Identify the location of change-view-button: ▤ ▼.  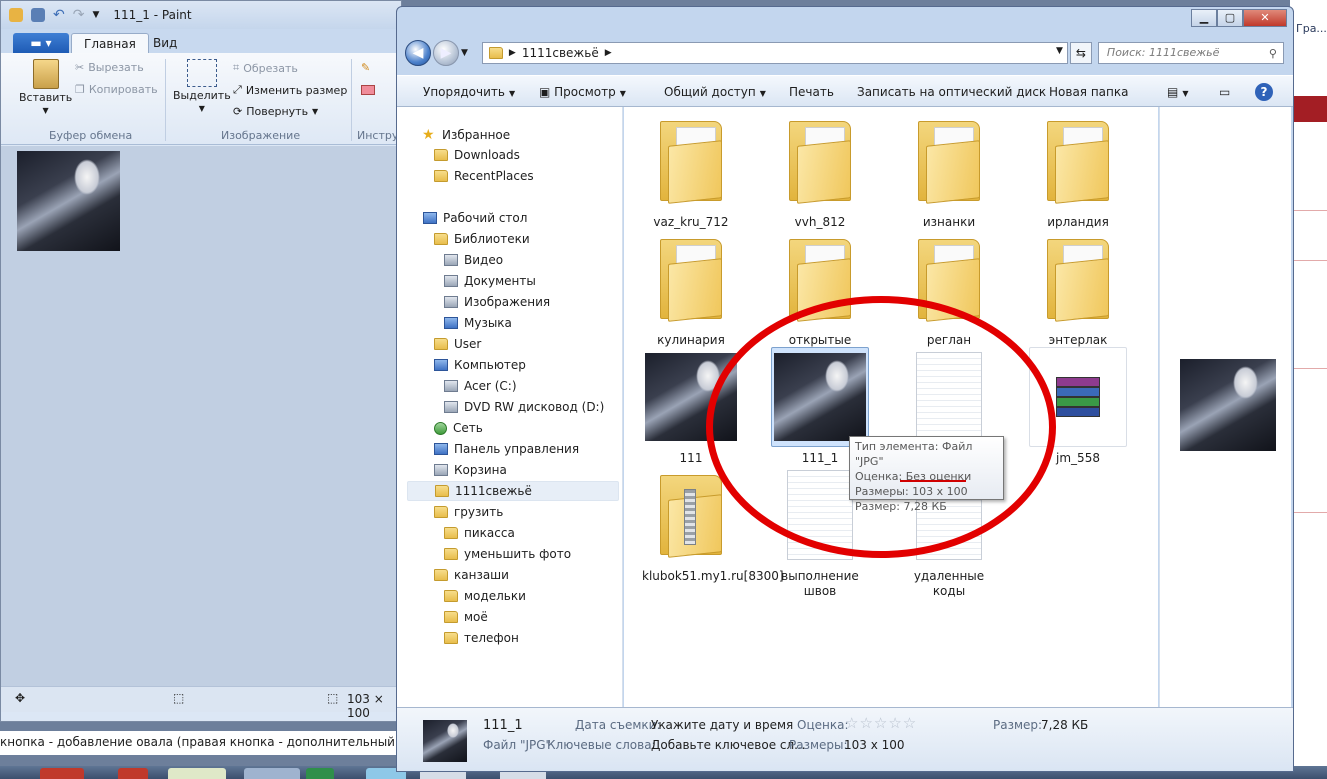
(1178, 92).